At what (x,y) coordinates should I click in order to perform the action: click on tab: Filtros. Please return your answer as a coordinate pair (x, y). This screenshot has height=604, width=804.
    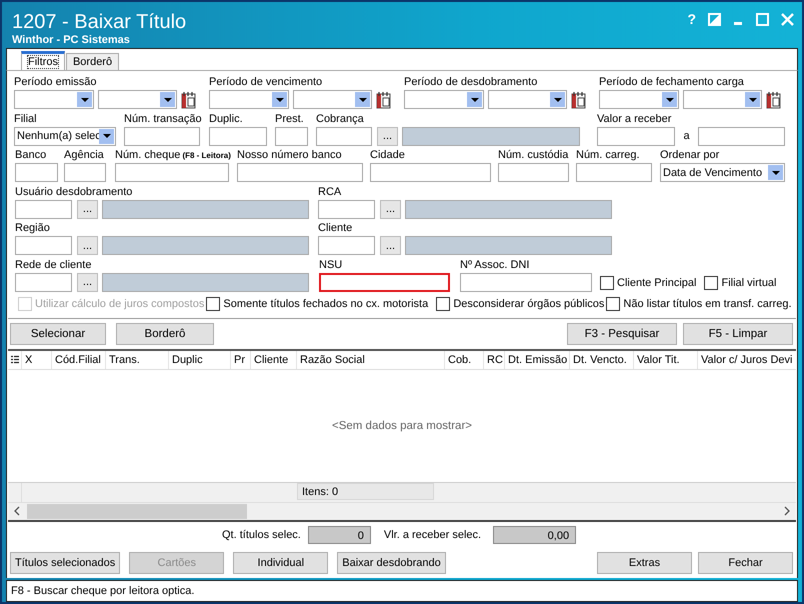
    Looking at the image, I should click on (43, 60).